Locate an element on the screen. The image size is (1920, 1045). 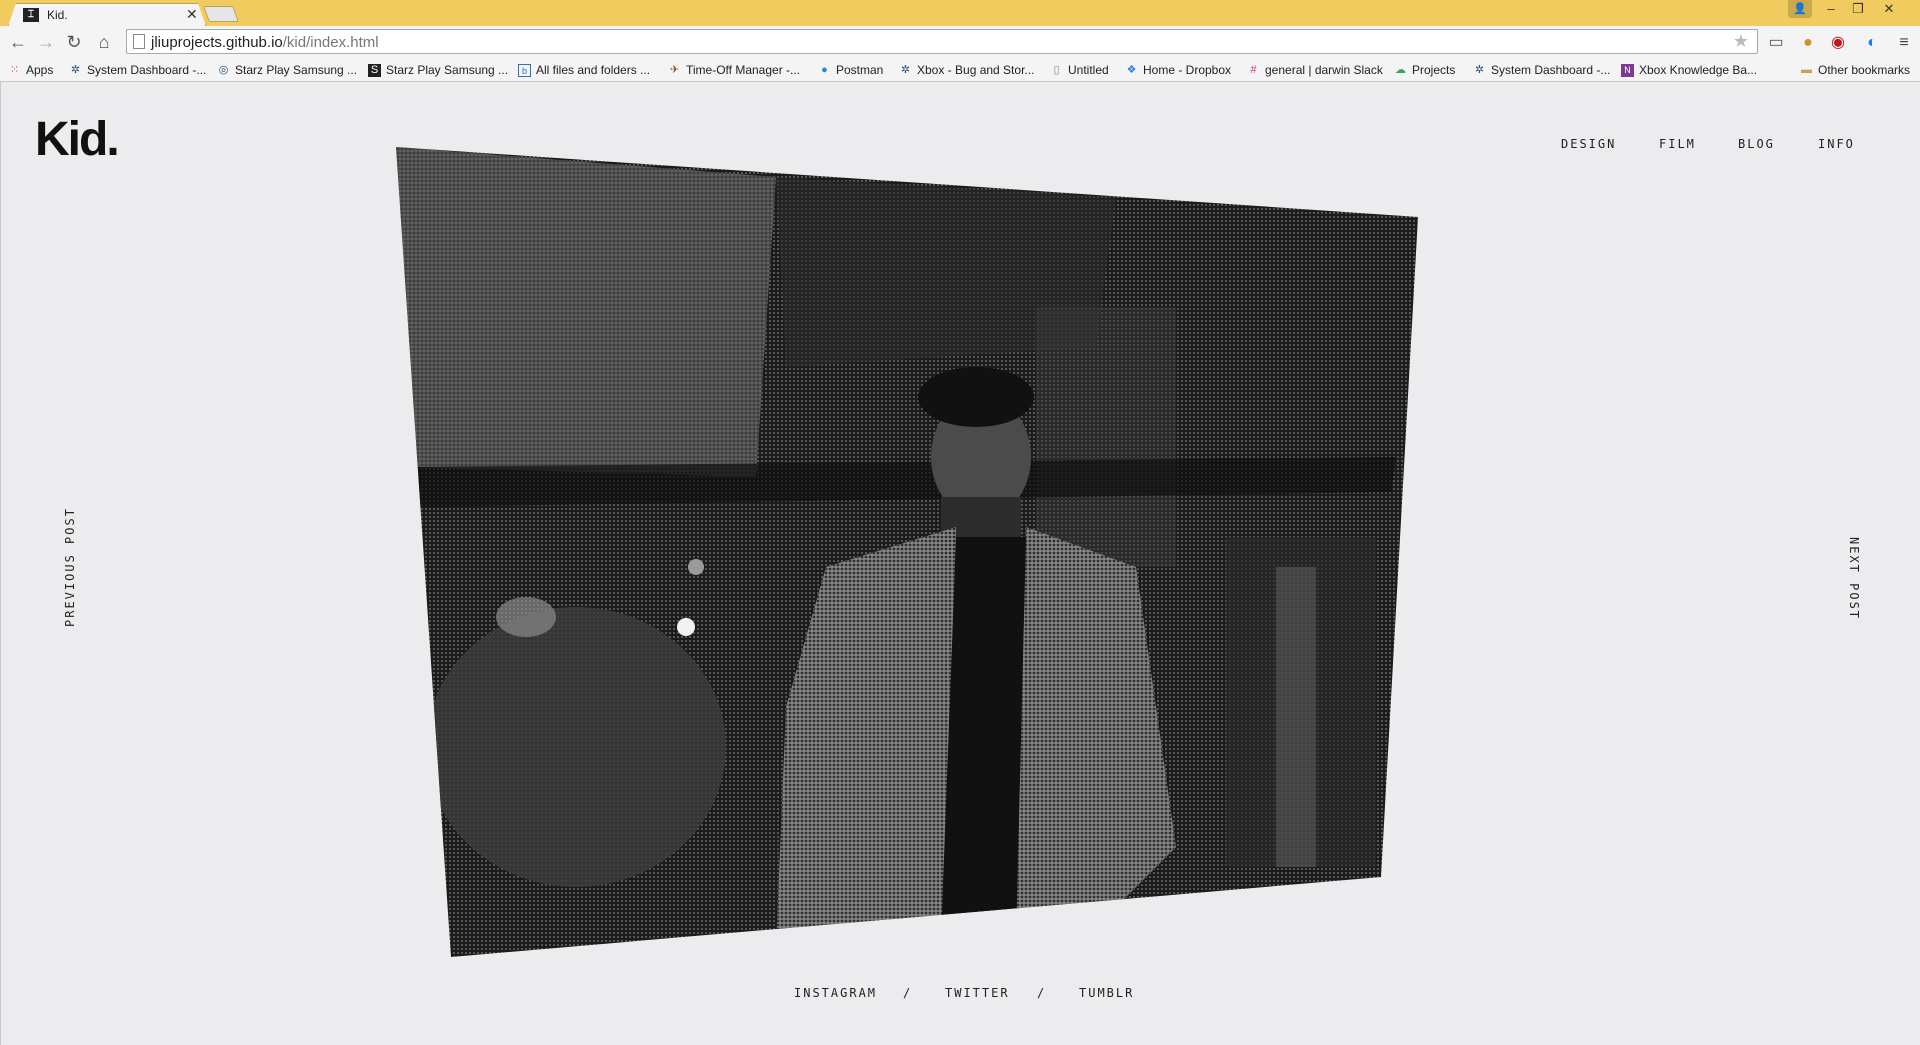
messenger-icon: ◐ is located at coordinates (1872, 43).